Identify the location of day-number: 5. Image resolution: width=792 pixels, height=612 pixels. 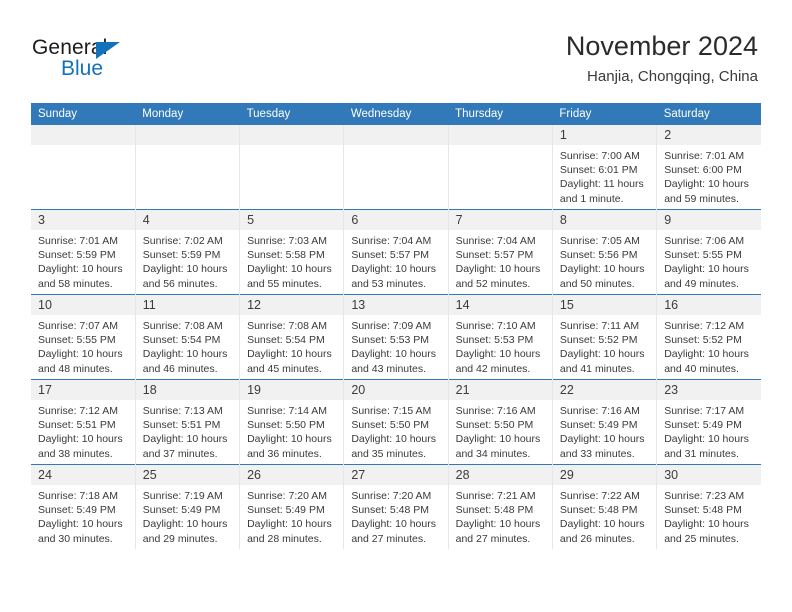
(292, 220).